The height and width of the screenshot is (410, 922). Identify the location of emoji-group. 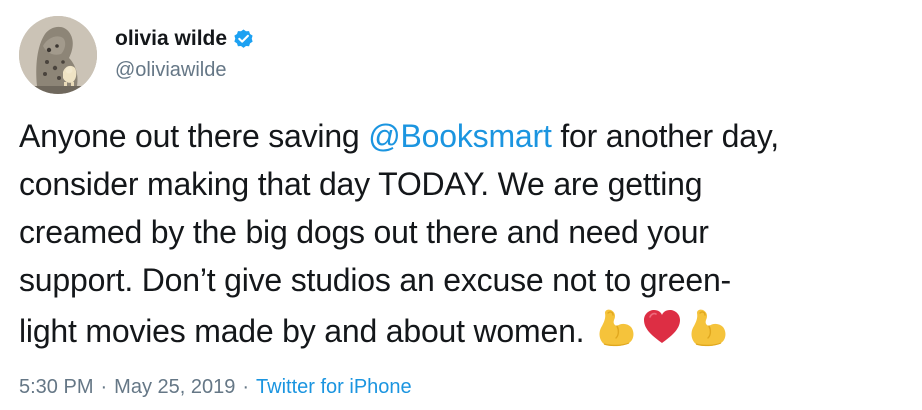
(663, 326).